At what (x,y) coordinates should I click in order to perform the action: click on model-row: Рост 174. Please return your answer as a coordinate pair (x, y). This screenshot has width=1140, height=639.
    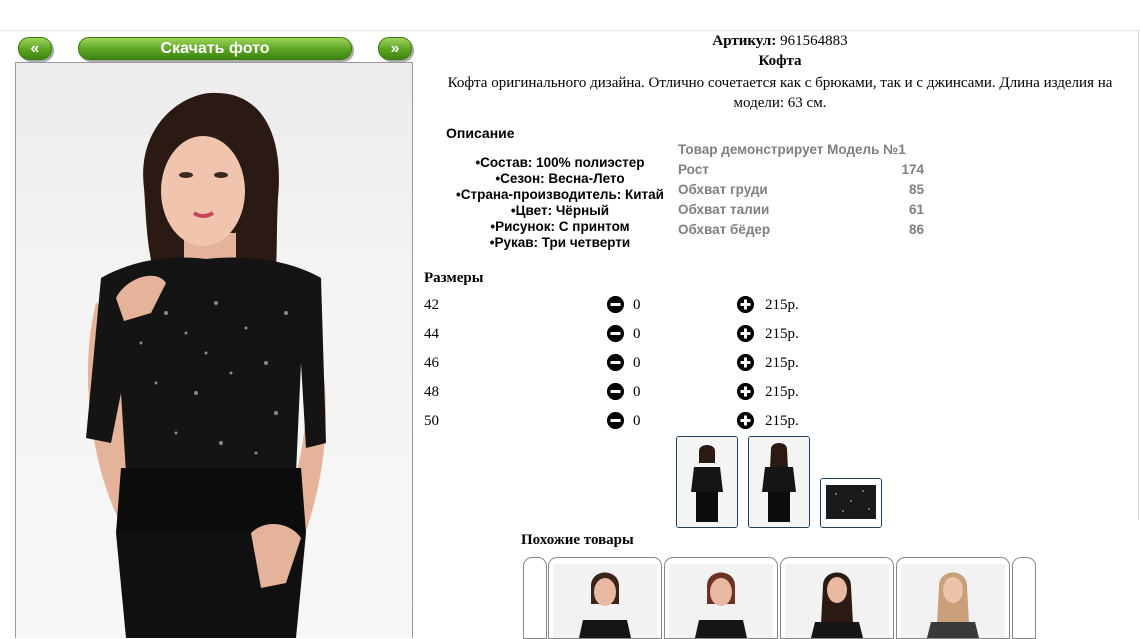
    Looking at the image, I should click on (801, 170).